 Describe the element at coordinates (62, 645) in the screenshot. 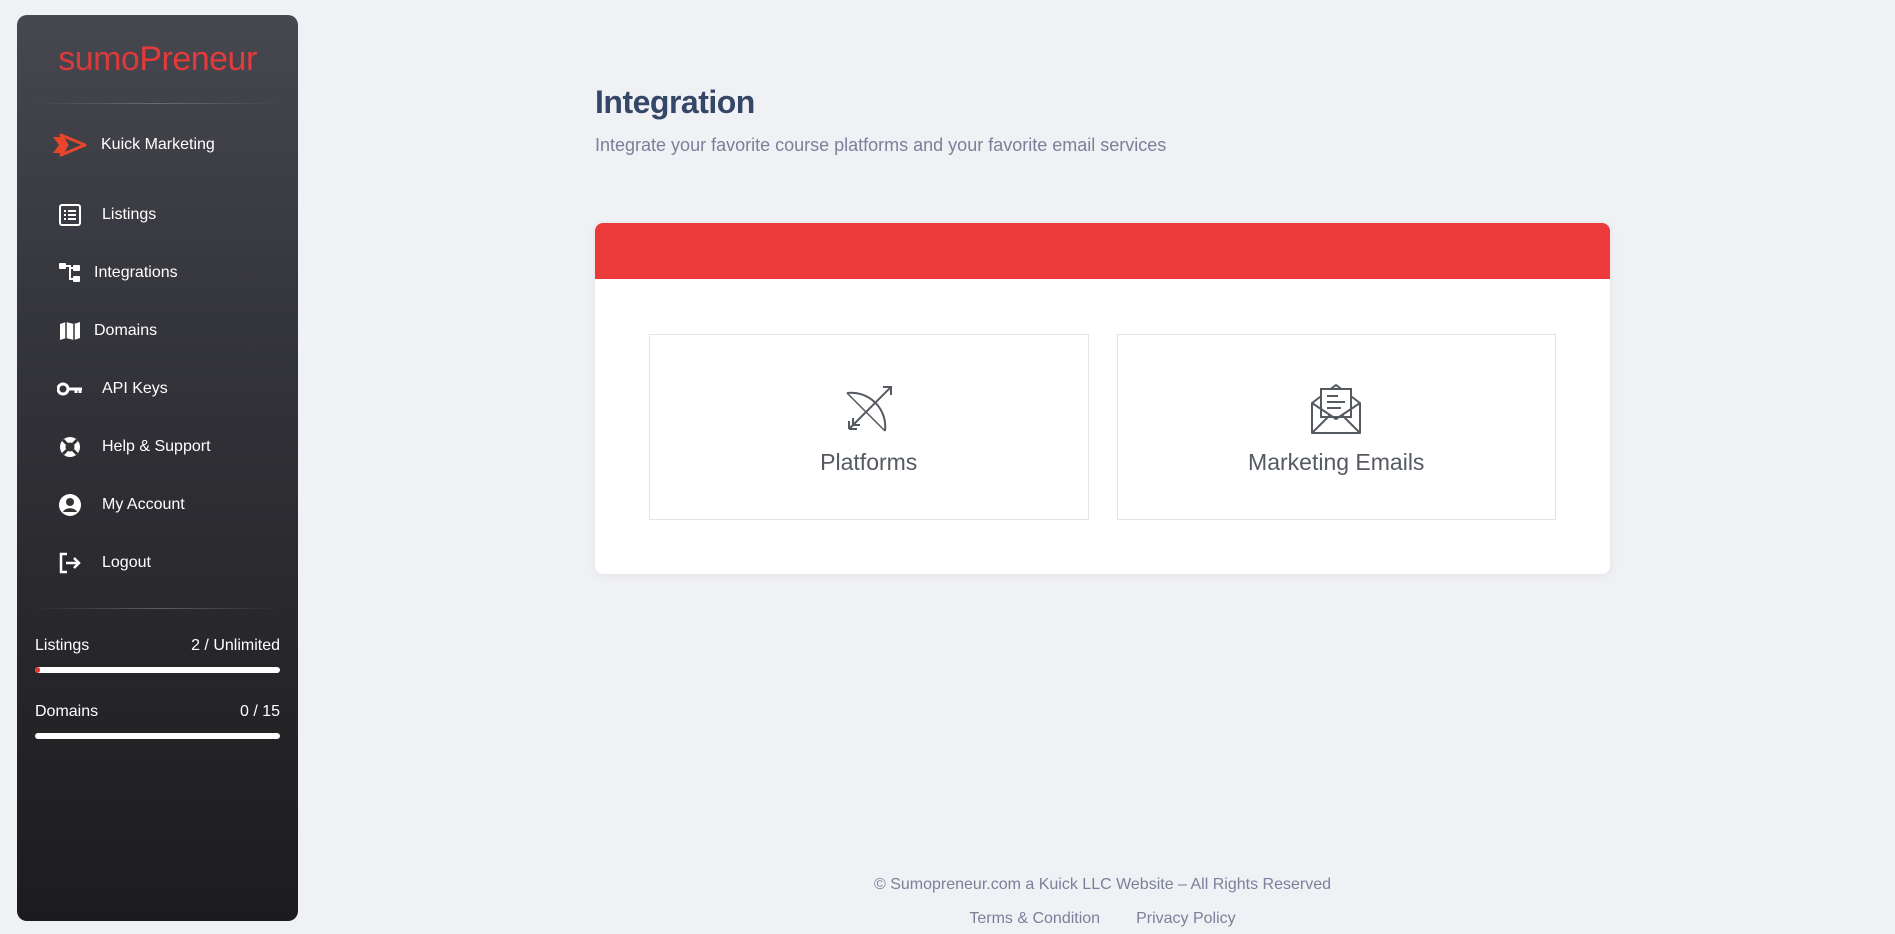

I see `listings-usage-label: Listings` at that location.